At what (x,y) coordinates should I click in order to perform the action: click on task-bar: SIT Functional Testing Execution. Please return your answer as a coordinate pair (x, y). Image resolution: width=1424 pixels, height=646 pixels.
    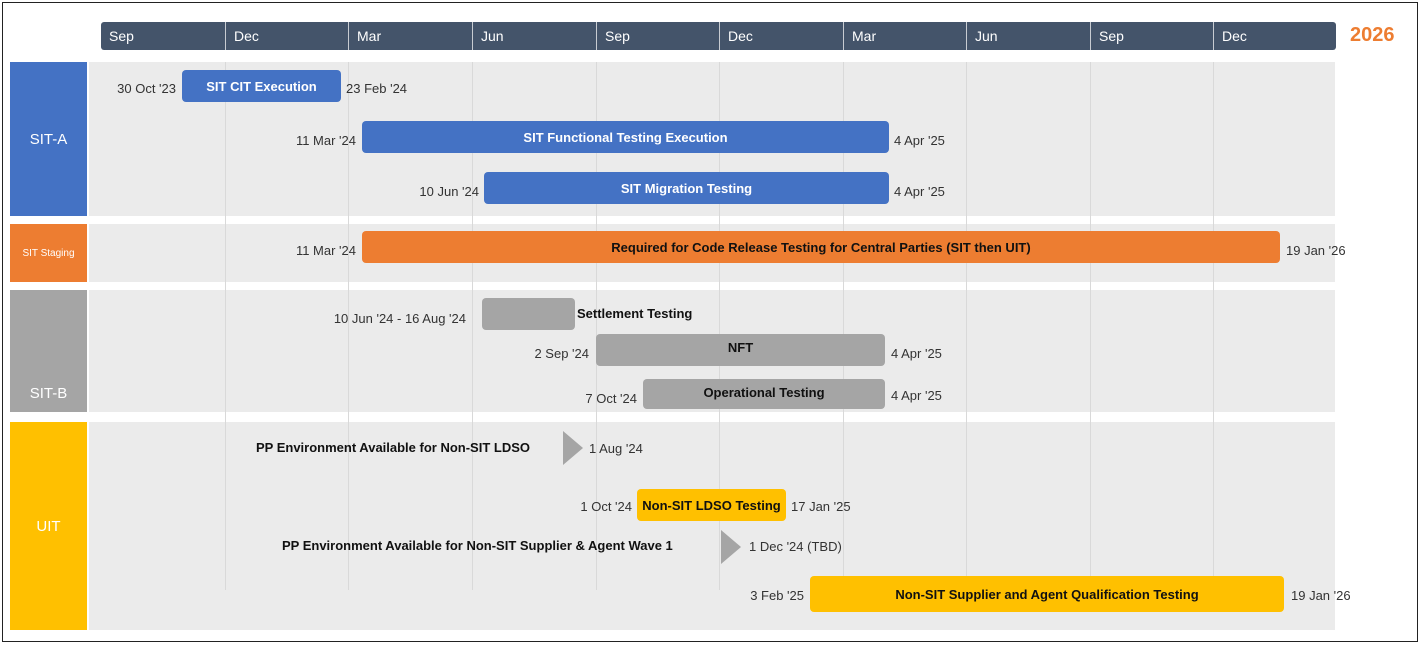
    Looking at the image, I should click on (625, 137).